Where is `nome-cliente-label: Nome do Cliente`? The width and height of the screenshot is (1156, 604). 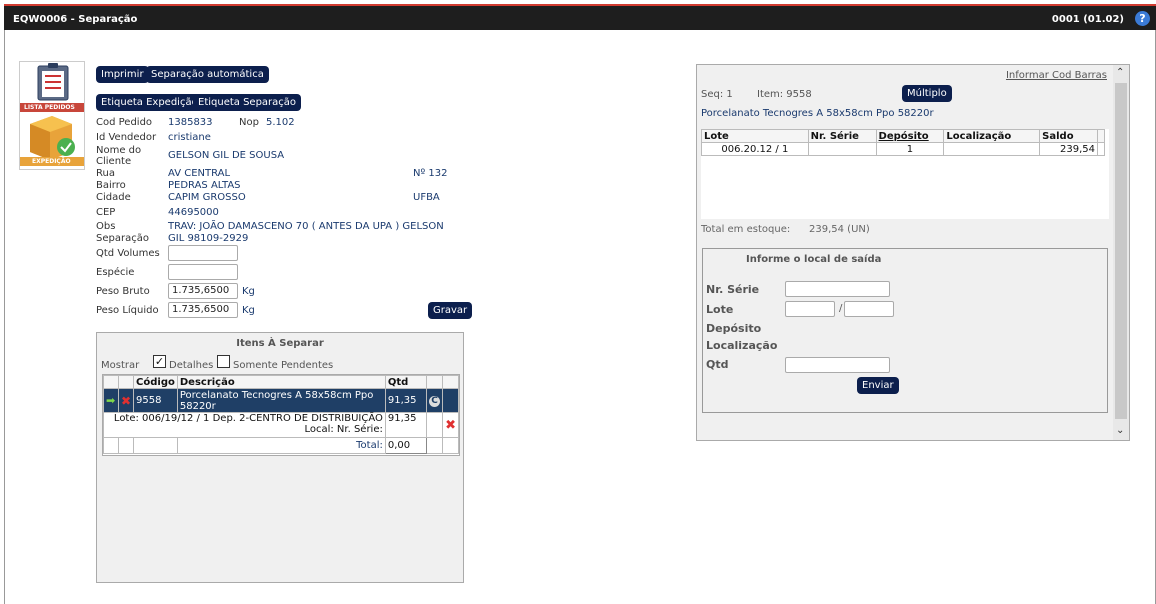 nome-cliente-label: Nome do Cliente is located at coordinates (119, 156).